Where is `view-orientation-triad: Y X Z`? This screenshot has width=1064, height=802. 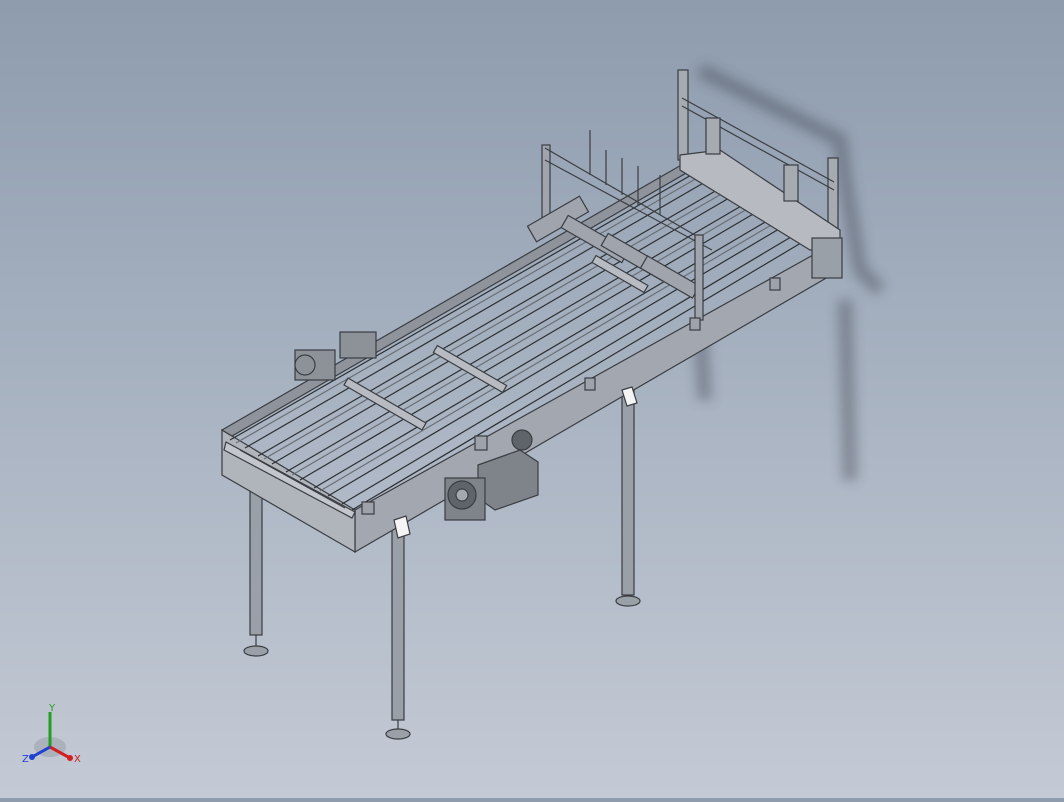 view-orientation-triad: Y X Z is located at coordinates (53, 737).